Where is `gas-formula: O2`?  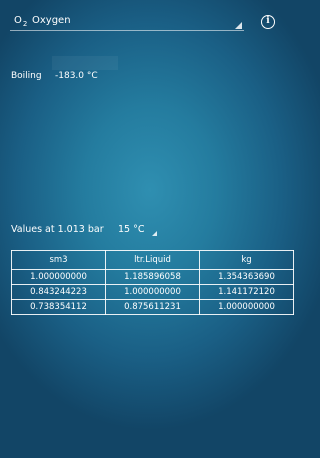 gas-formula: O2 is located at coordinates (21, 21).